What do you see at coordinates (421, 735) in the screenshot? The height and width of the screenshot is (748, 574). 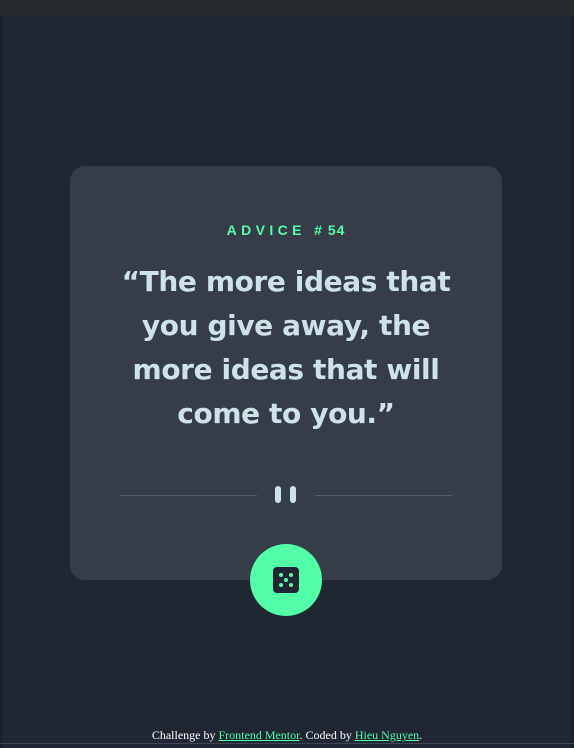 I see `attribution-suffix: .` at bounding box center [421, 735].